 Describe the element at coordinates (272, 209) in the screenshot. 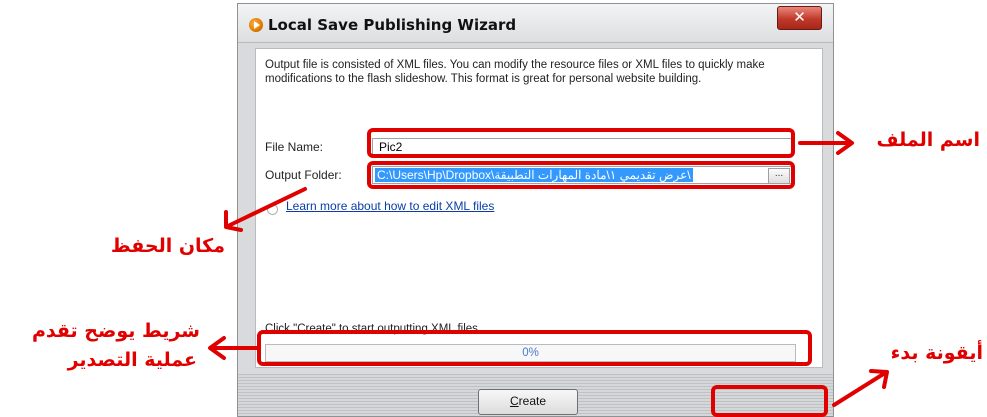

I see `help-bulb-icon` at that location.